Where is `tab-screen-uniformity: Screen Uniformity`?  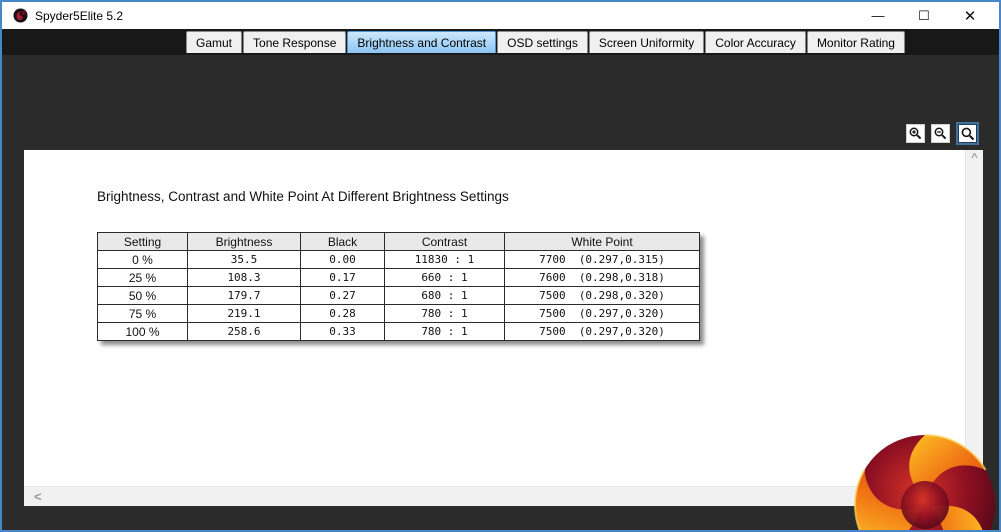
tab-screen-uniformity: Screen Uniformity is located at coordinates (646, 42).